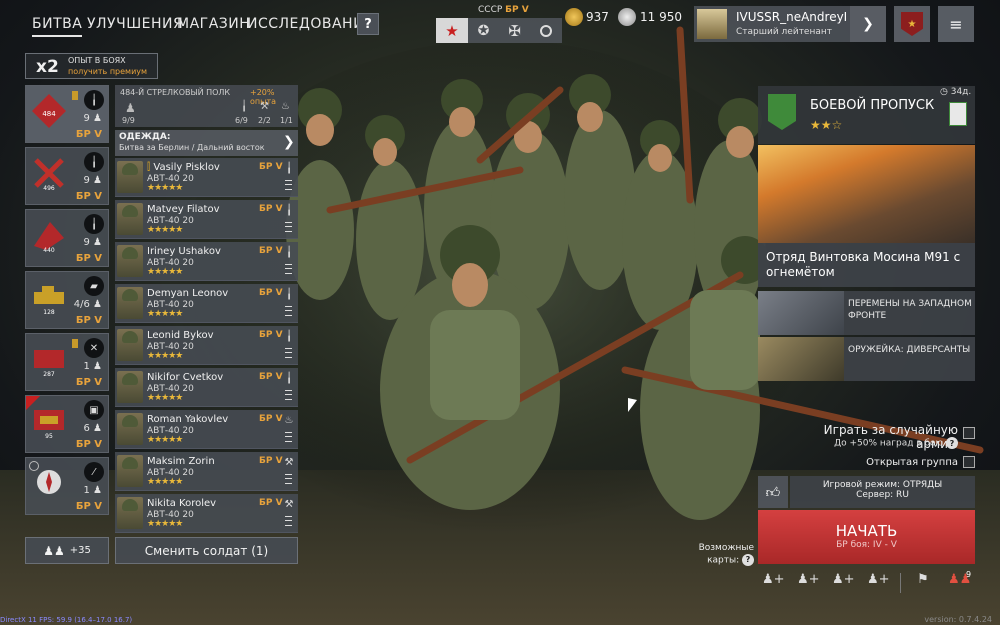  What do you see at coordinates (969, 462) in the screenshot?
I see `open-group-checkbox` at bounding box center [969, 462].